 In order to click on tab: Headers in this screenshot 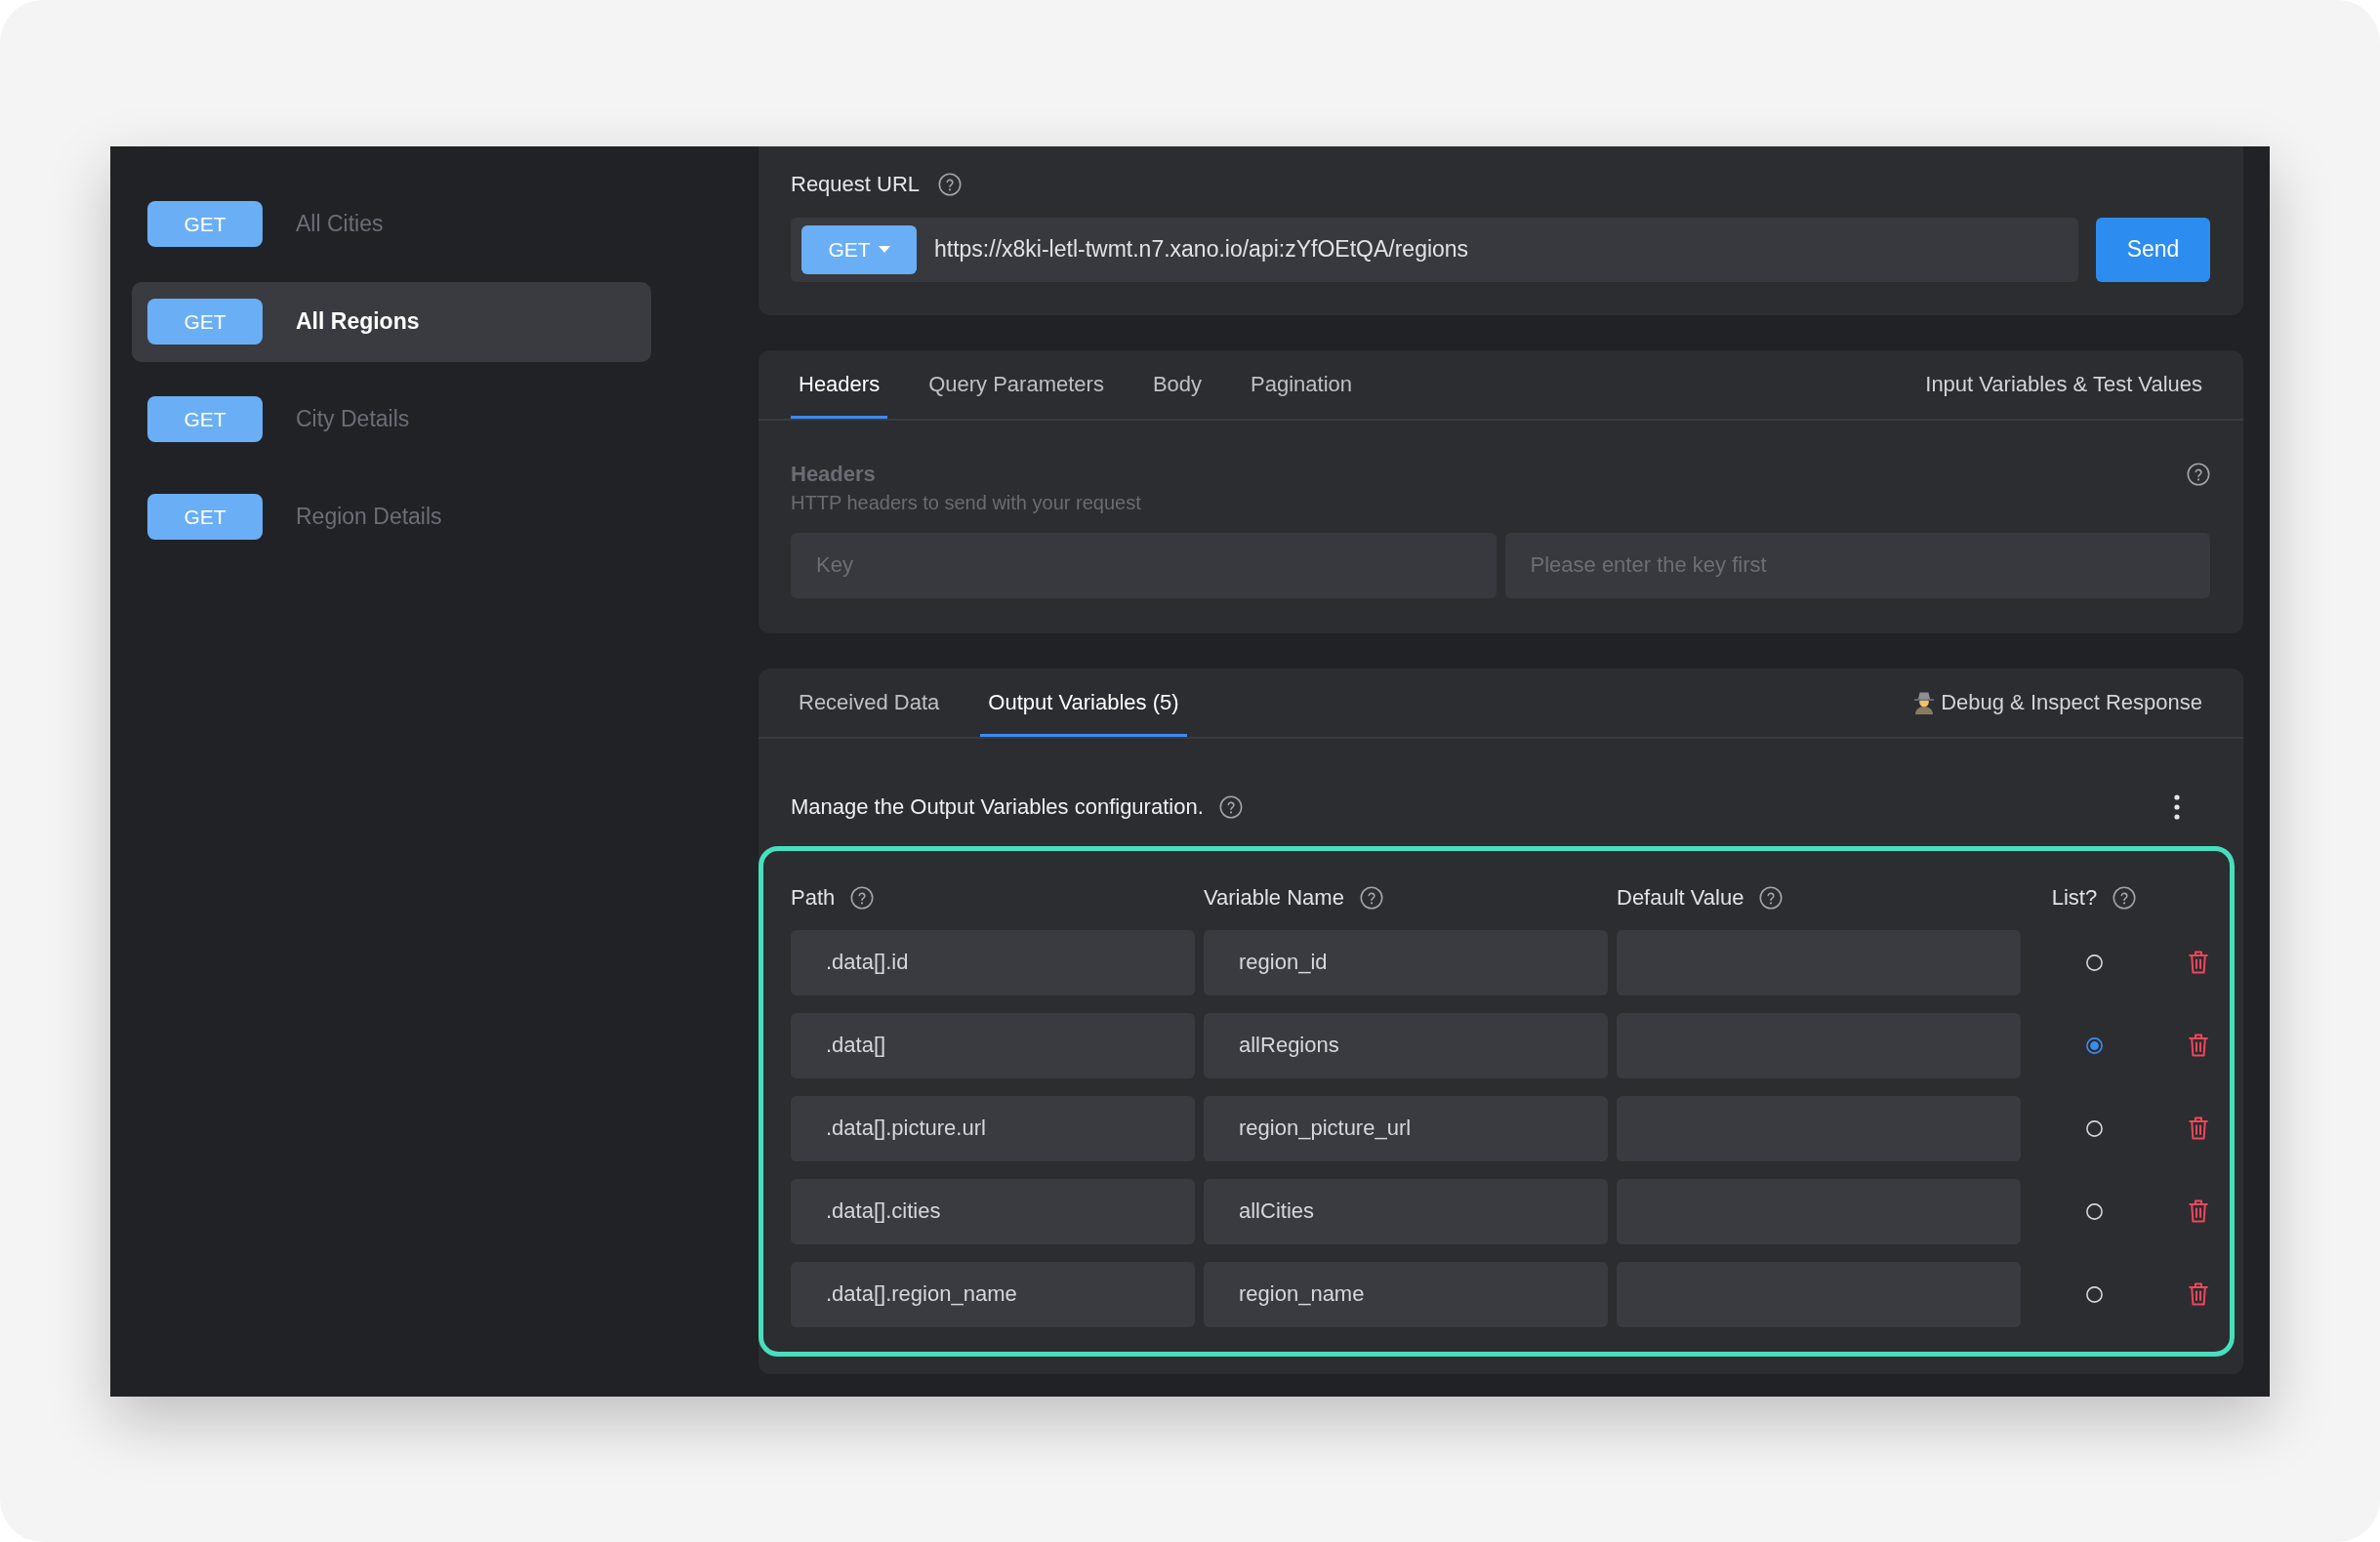, I will do `click(839, 384)`.